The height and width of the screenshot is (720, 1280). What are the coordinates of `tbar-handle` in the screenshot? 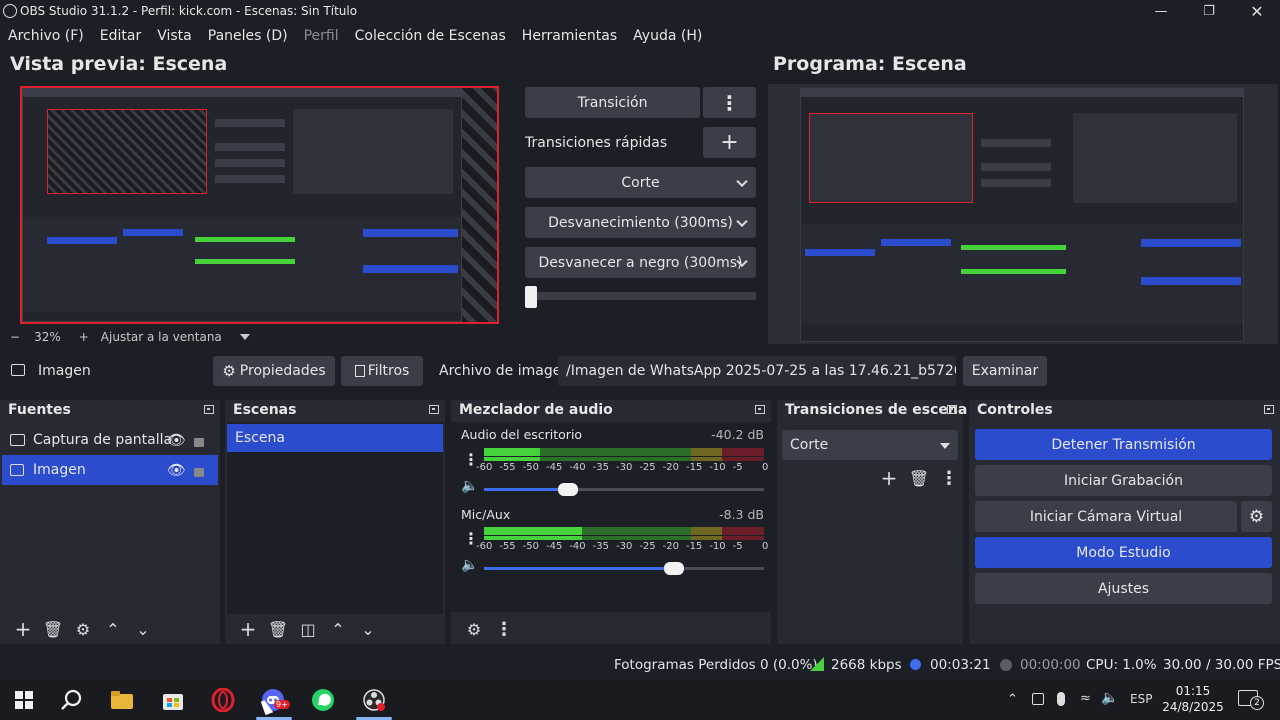 It's located at (531, 297).